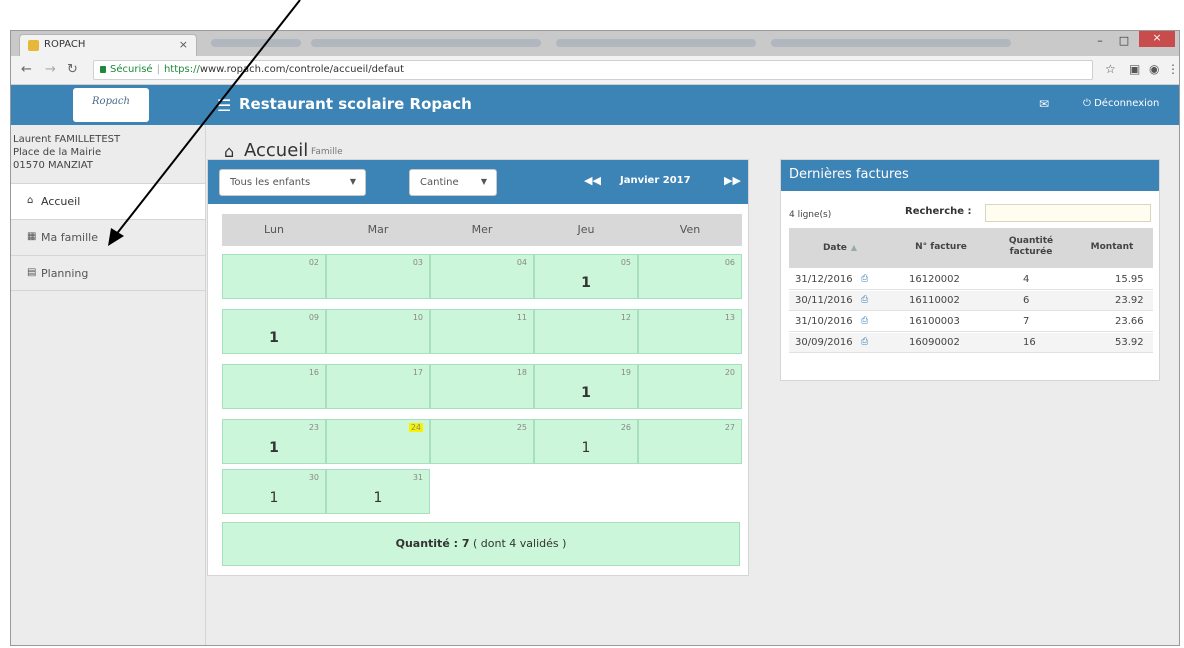  Describe the element at coordinates (50, 69) in the screenshot. I see `forward-icon: →` at that location.